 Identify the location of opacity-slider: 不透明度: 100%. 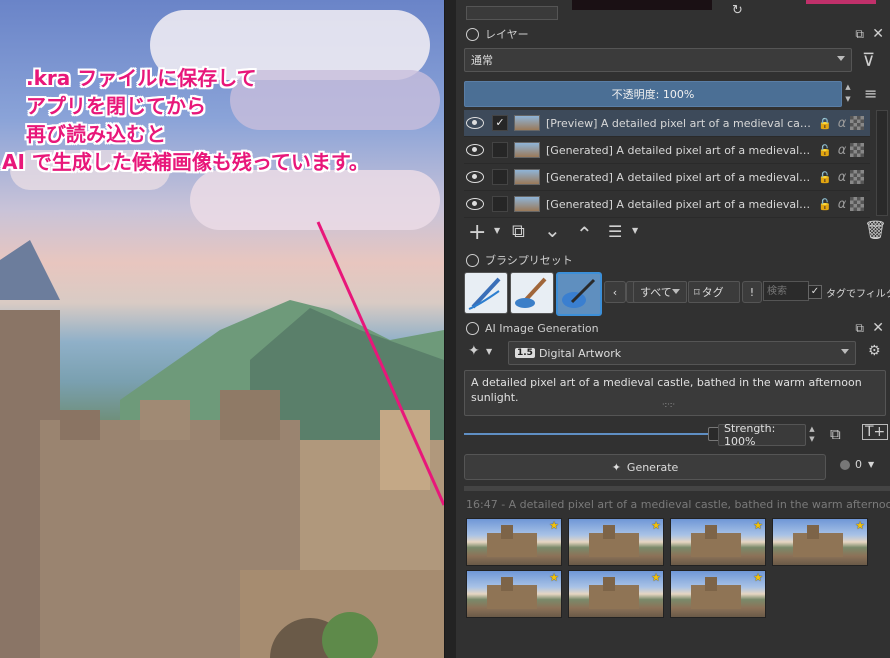
(653, 94).